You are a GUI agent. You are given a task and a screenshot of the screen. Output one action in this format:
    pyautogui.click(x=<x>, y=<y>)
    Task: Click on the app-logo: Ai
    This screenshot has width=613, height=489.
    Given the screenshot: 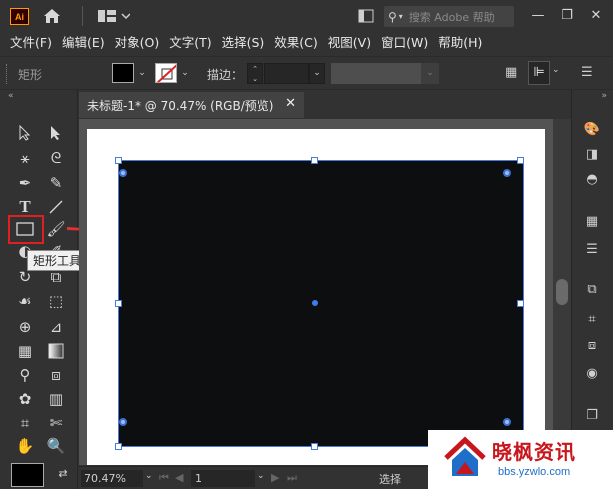 What is the action you would take?
    pyautogui.click(x=19, y=16)
    